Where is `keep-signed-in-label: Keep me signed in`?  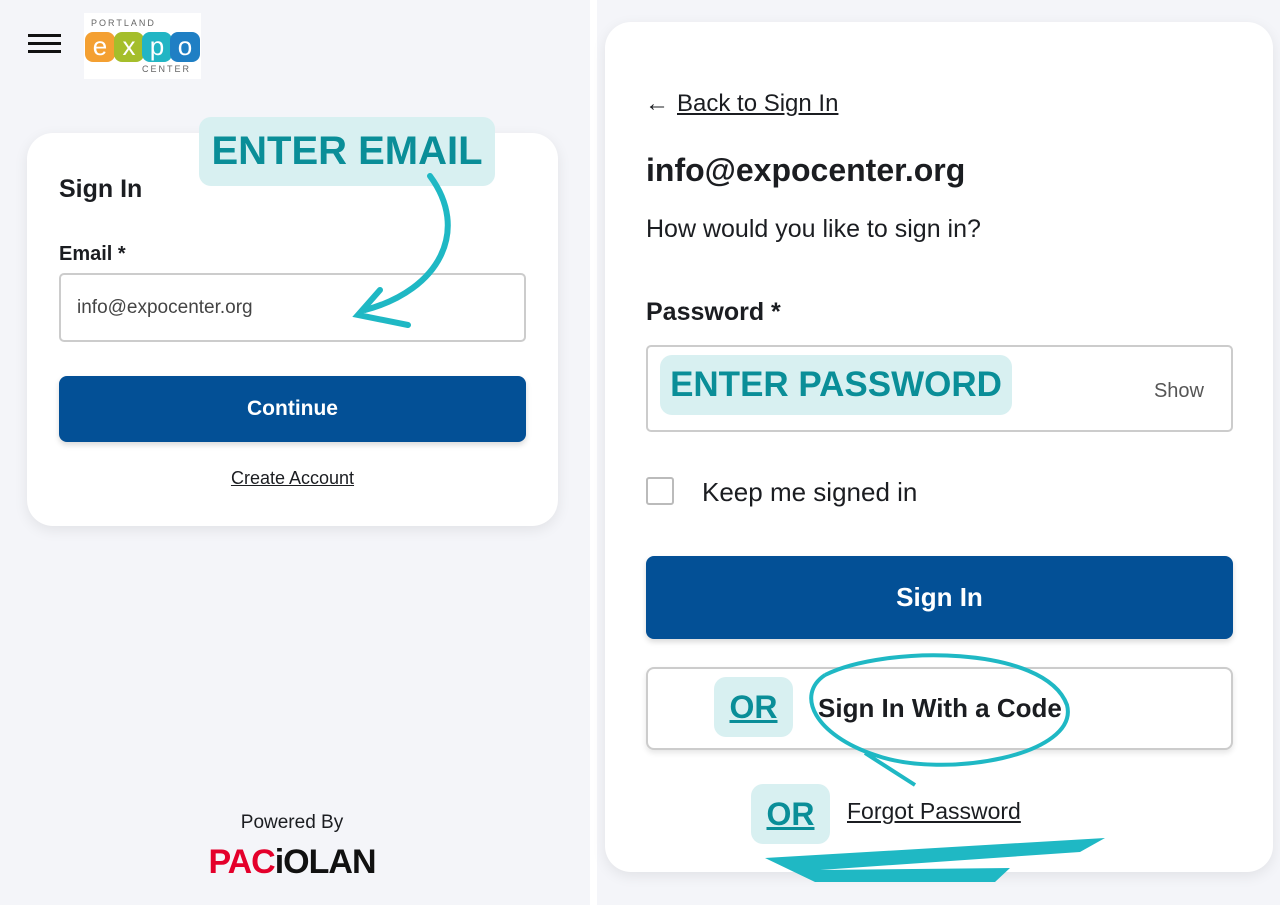
keep-signed-in-label: Keep me signed in is located at coordinates (809, 492).